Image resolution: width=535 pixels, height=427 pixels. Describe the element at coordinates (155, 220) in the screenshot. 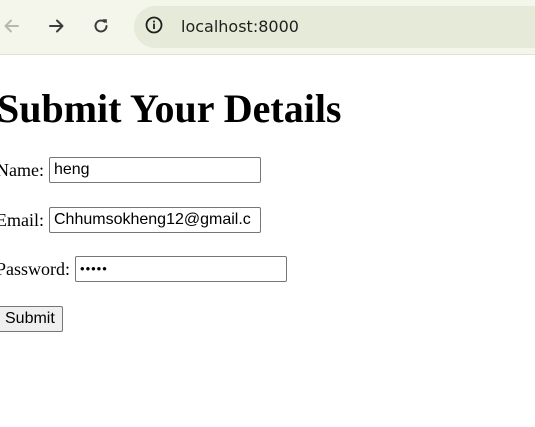

I see `email-input: Chhumsokheng12@gmail.c` at that location.